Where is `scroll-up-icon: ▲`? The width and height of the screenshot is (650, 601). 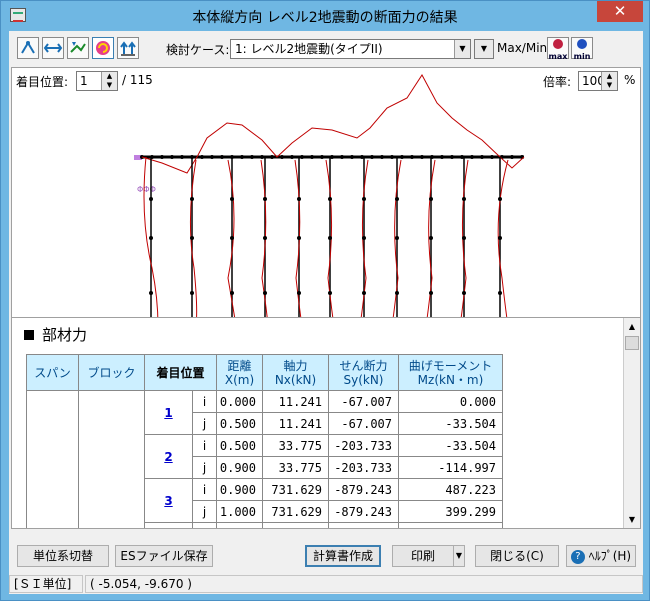
scroll-up-icon: ▲ is located at coordinates (632, 326).